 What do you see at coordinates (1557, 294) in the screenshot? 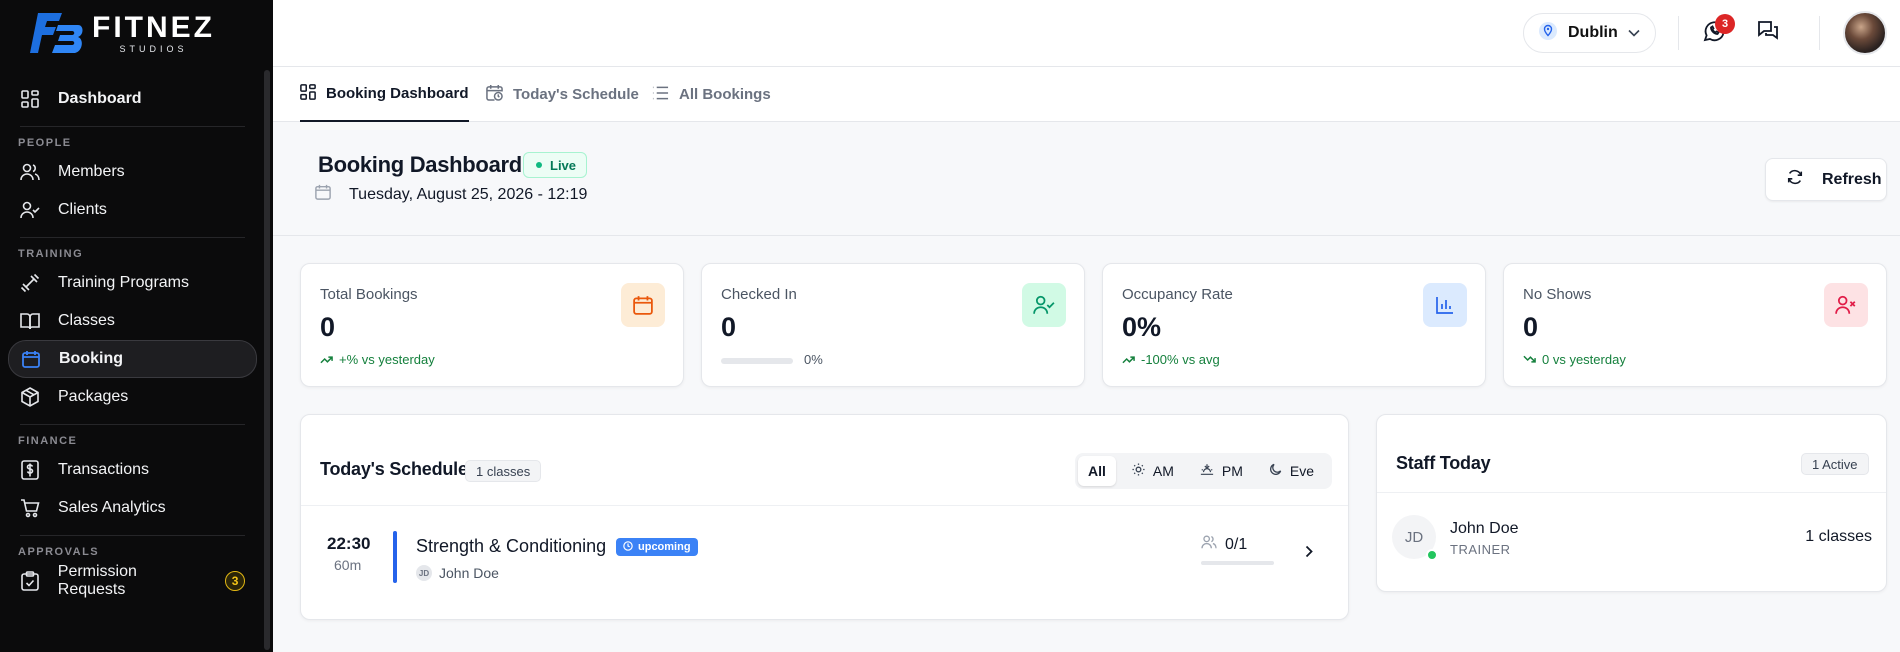
I see `stat-label: No Shows` at bounding box center [1557, 294].